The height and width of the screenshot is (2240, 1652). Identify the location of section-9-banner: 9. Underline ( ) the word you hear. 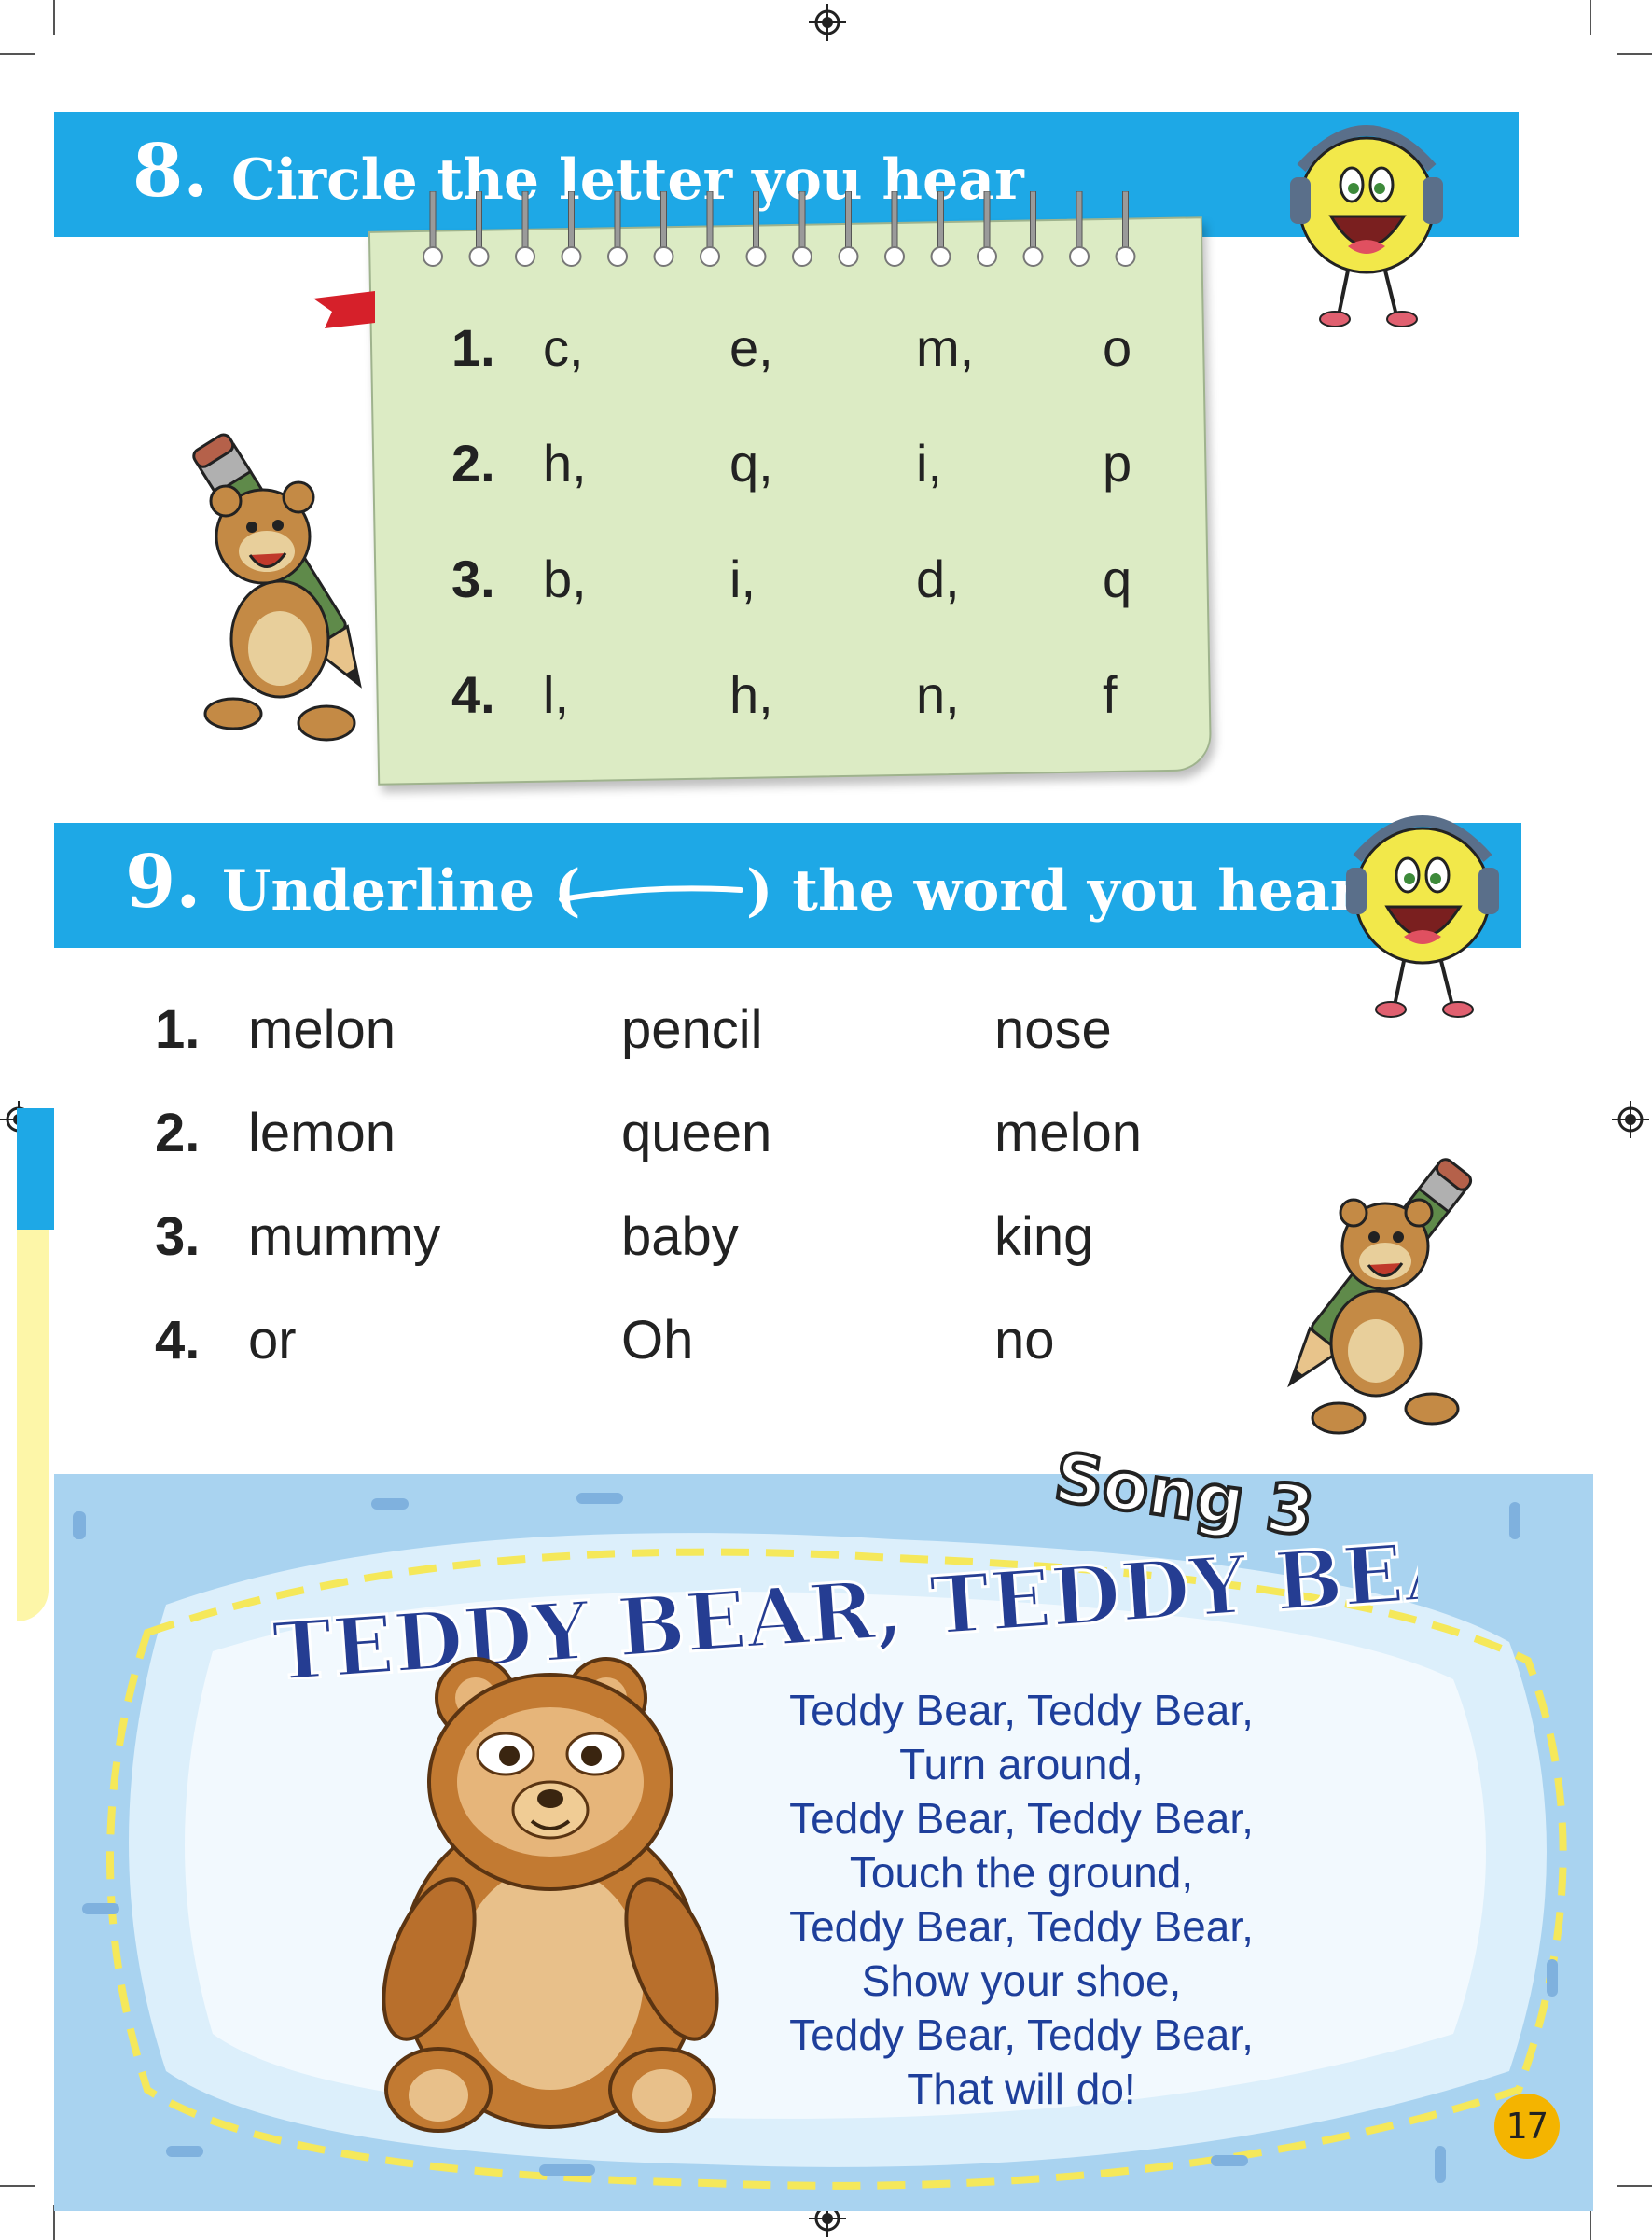
(788, 885).